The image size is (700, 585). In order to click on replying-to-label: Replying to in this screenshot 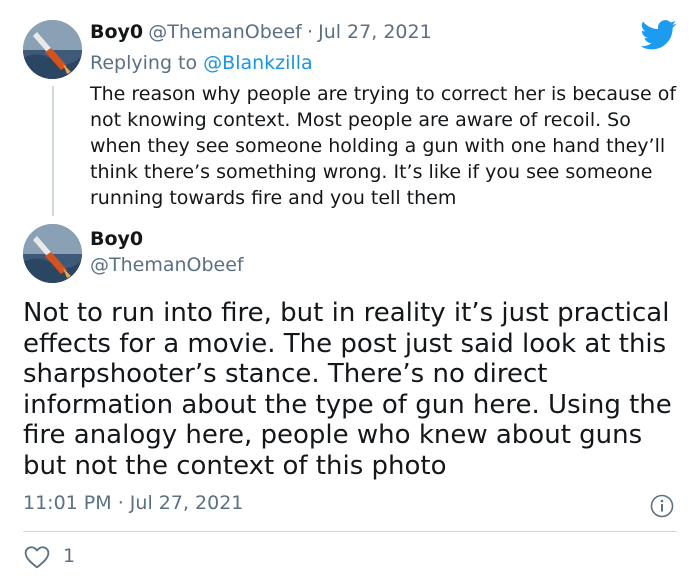, I will do `click(144, 63)`.